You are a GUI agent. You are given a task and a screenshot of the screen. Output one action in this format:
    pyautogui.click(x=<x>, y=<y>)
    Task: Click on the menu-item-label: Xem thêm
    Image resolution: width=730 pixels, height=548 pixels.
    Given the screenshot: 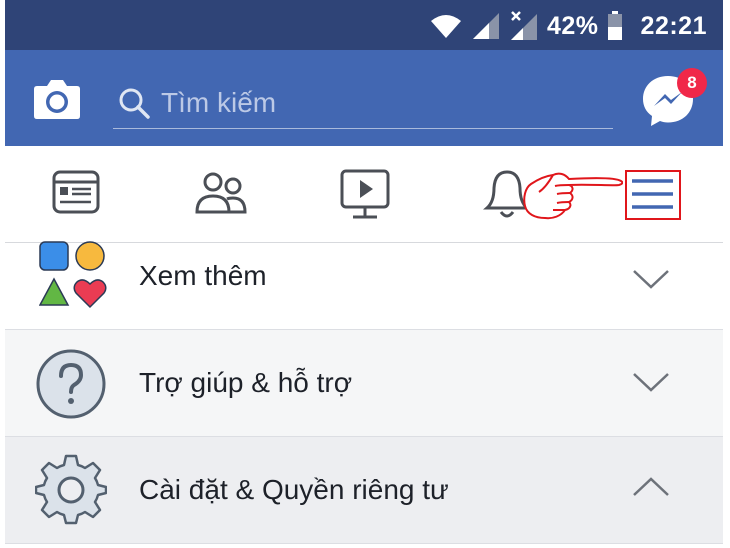 What is the action you would take?
    pyautogui.click(x=203, y=275)
    